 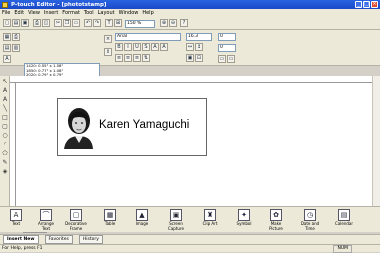 I want to click on font-size-select: 16.3, so click(x=199, y=37).